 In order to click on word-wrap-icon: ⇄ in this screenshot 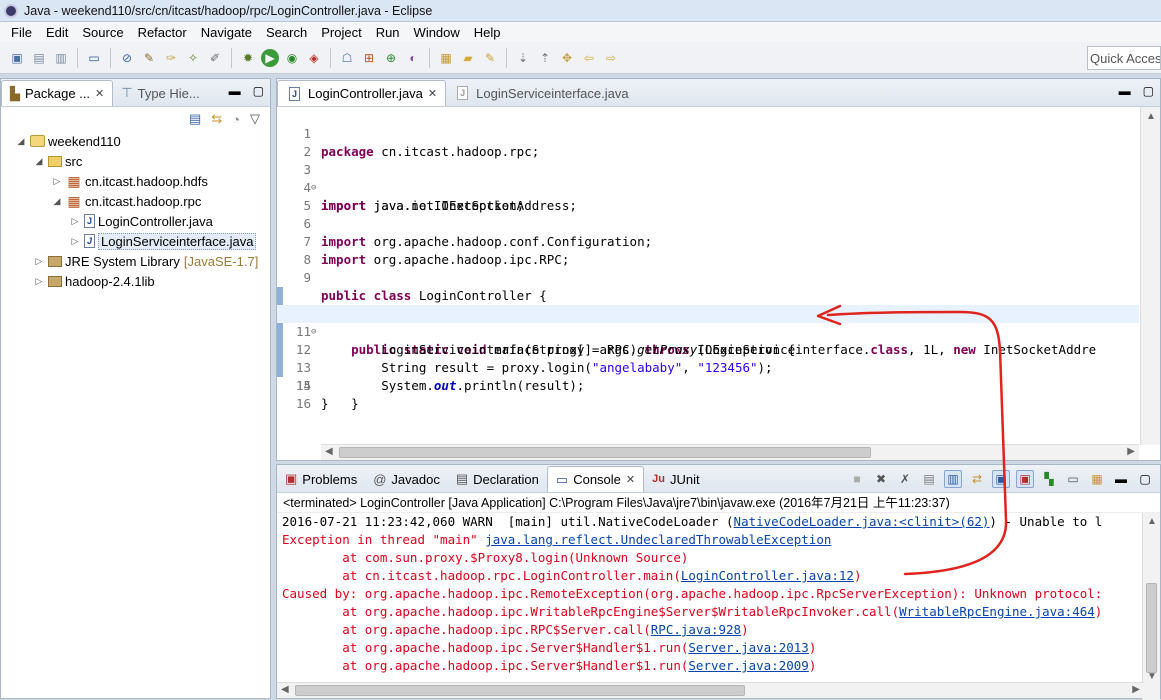, I will do `click(977, 479)`.